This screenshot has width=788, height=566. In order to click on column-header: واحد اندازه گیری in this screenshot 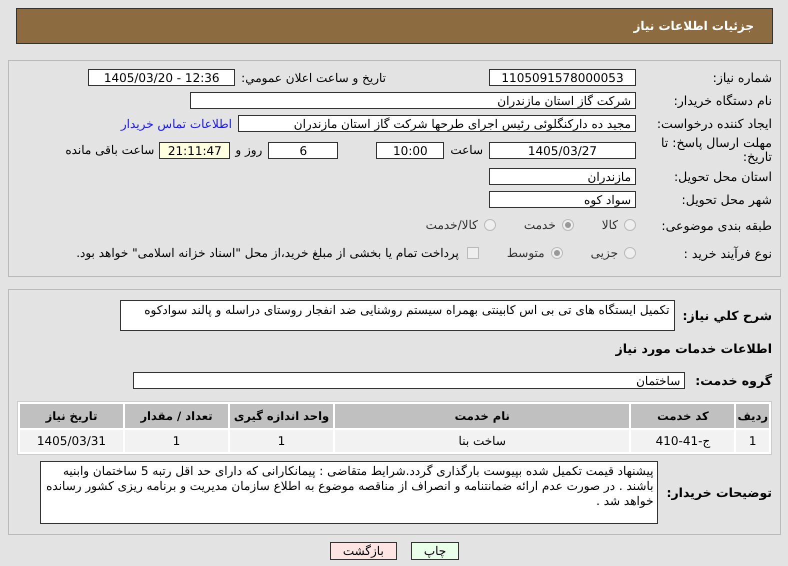, I will do `click(281, 416)`.